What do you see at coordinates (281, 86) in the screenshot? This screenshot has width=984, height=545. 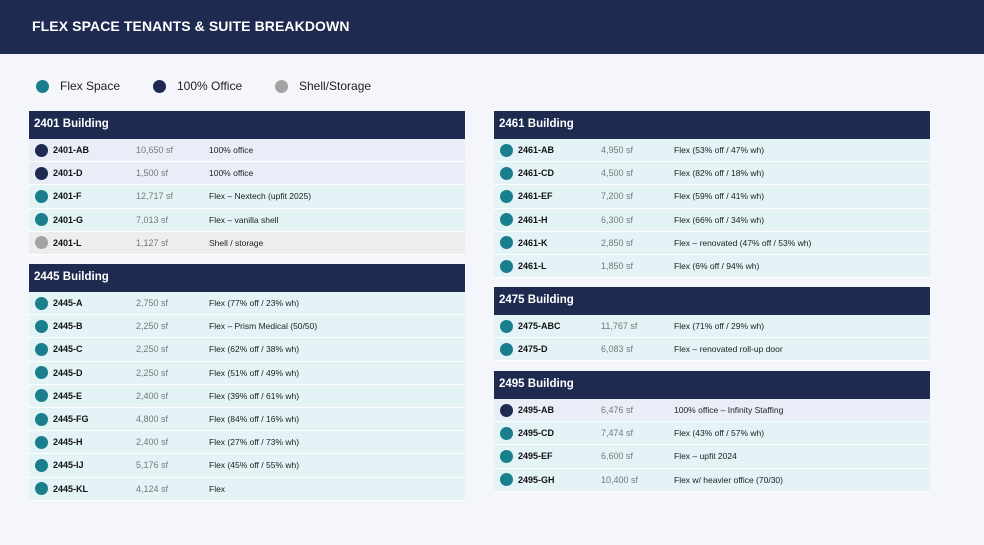 I see `shell-dot-icon` at bounding box center [281, 86].